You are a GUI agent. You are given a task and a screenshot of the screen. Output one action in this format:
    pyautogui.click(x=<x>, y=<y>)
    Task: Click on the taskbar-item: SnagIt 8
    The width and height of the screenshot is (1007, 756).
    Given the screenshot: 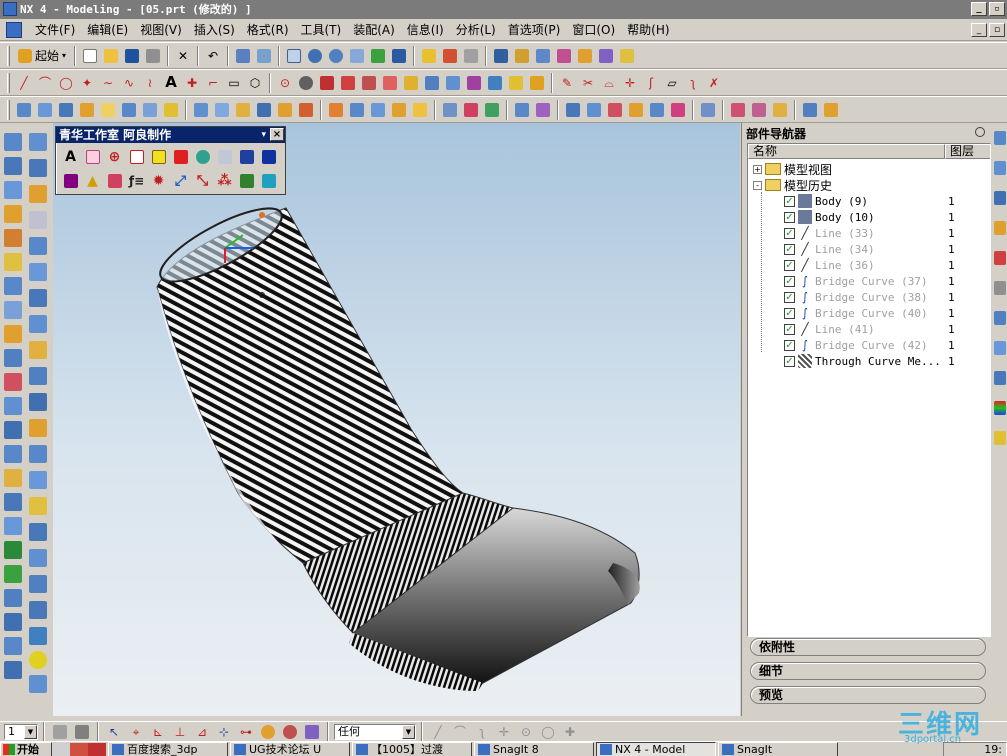 What is the action you would take?
    pyautogui.click(x=534, y=749)
    